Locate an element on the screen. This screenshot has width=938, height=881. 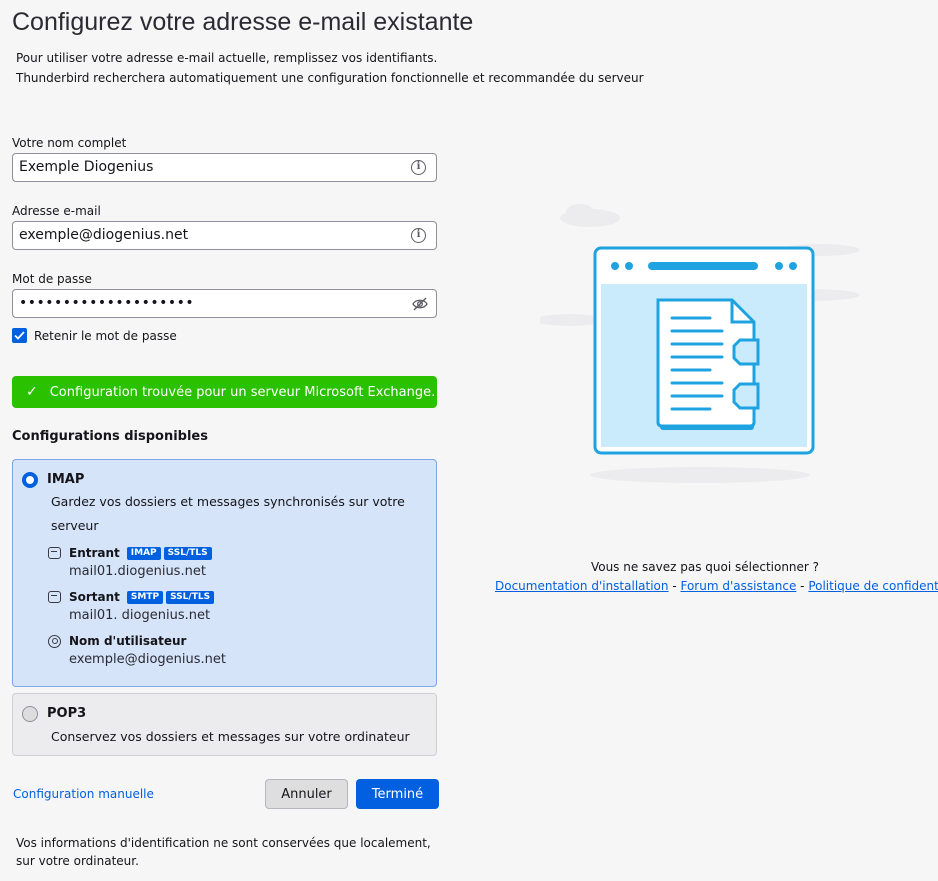
incoming-row: Entrant IMAP SSL/TLS is located at coordinates (130, 553).